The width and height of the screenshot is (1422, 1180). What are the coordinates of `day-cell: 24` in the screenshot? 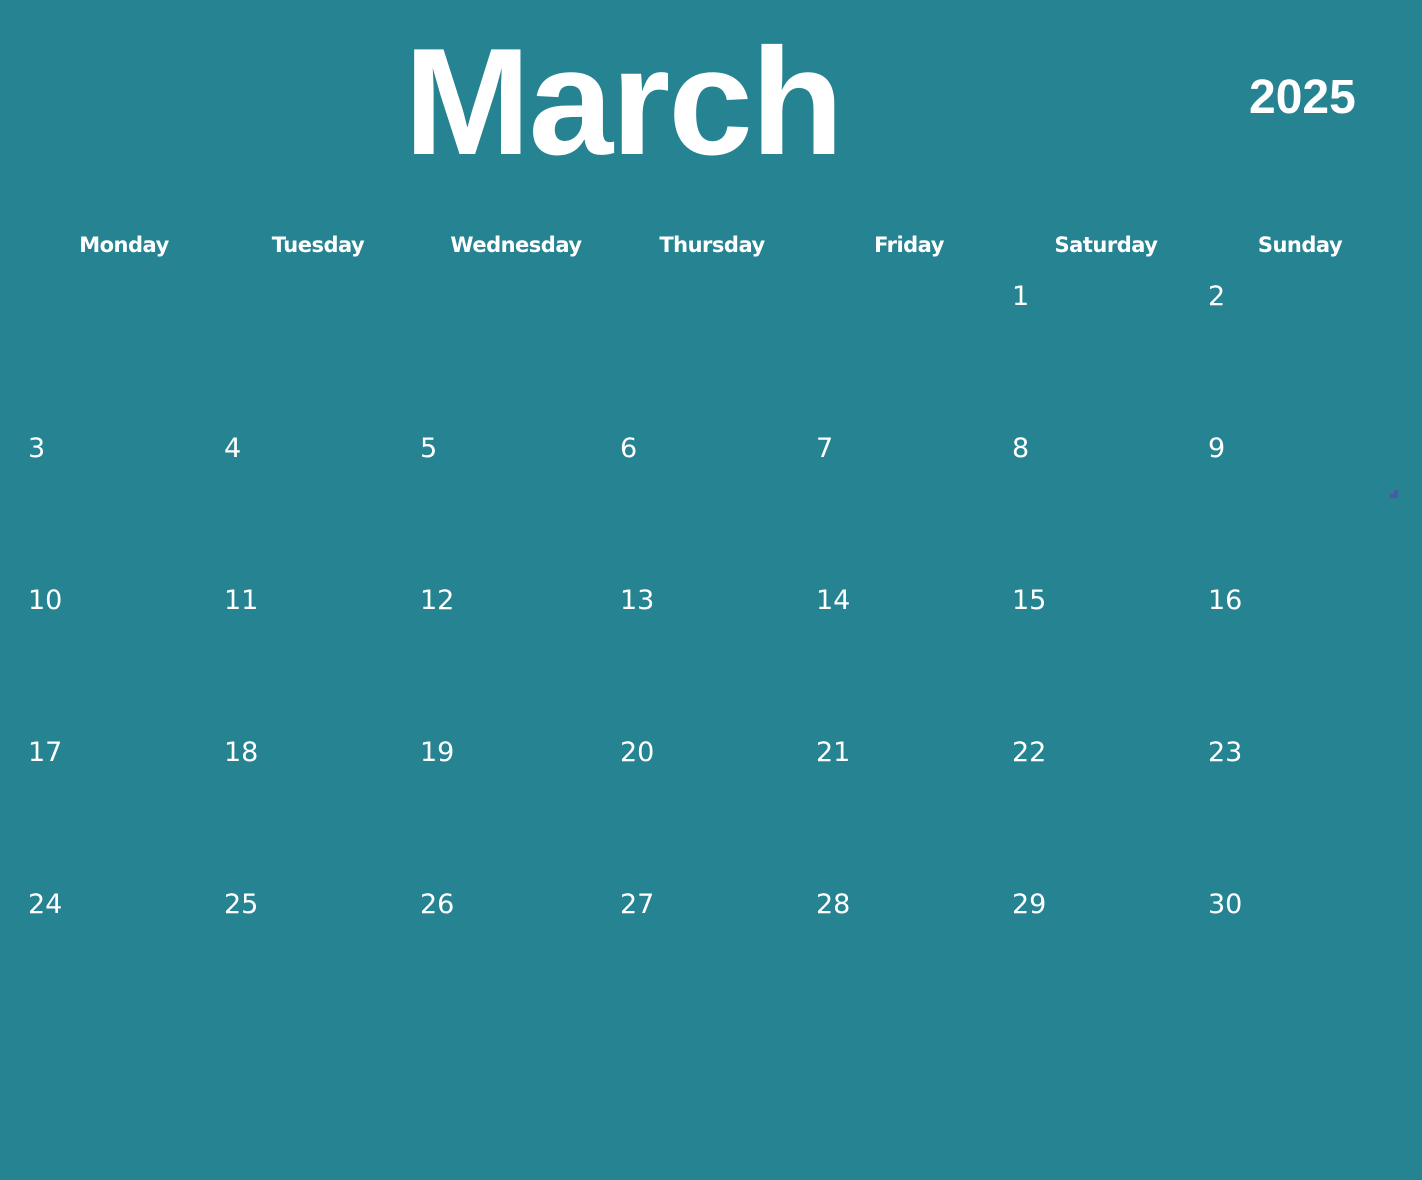 It's located at (45, 905).